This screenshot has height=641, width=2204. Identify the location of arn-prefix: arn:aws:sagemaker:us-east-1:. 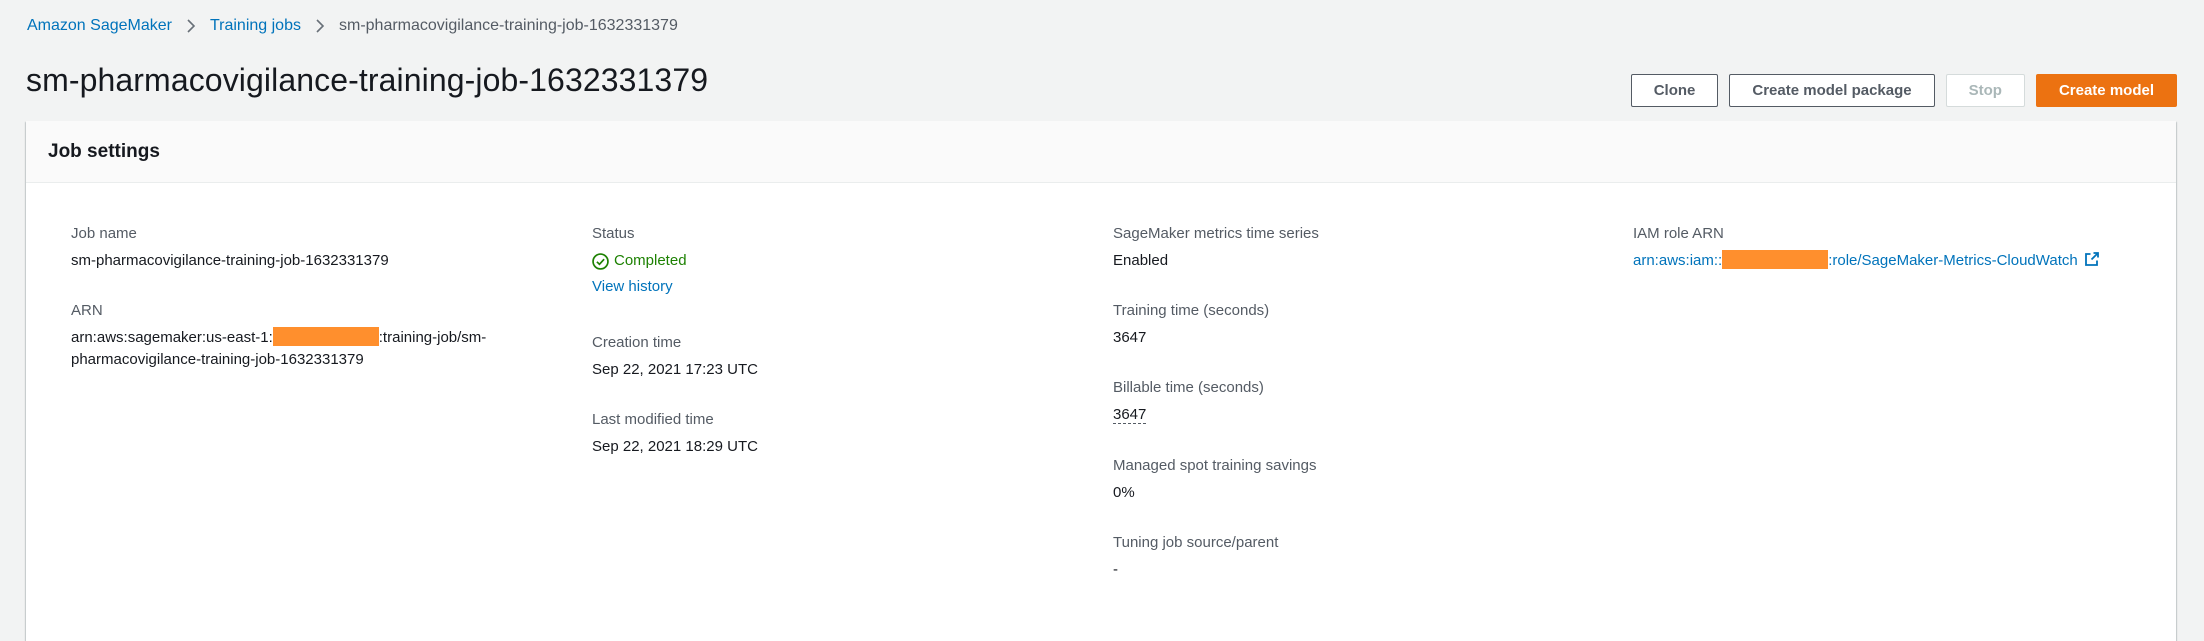
(172, 337).